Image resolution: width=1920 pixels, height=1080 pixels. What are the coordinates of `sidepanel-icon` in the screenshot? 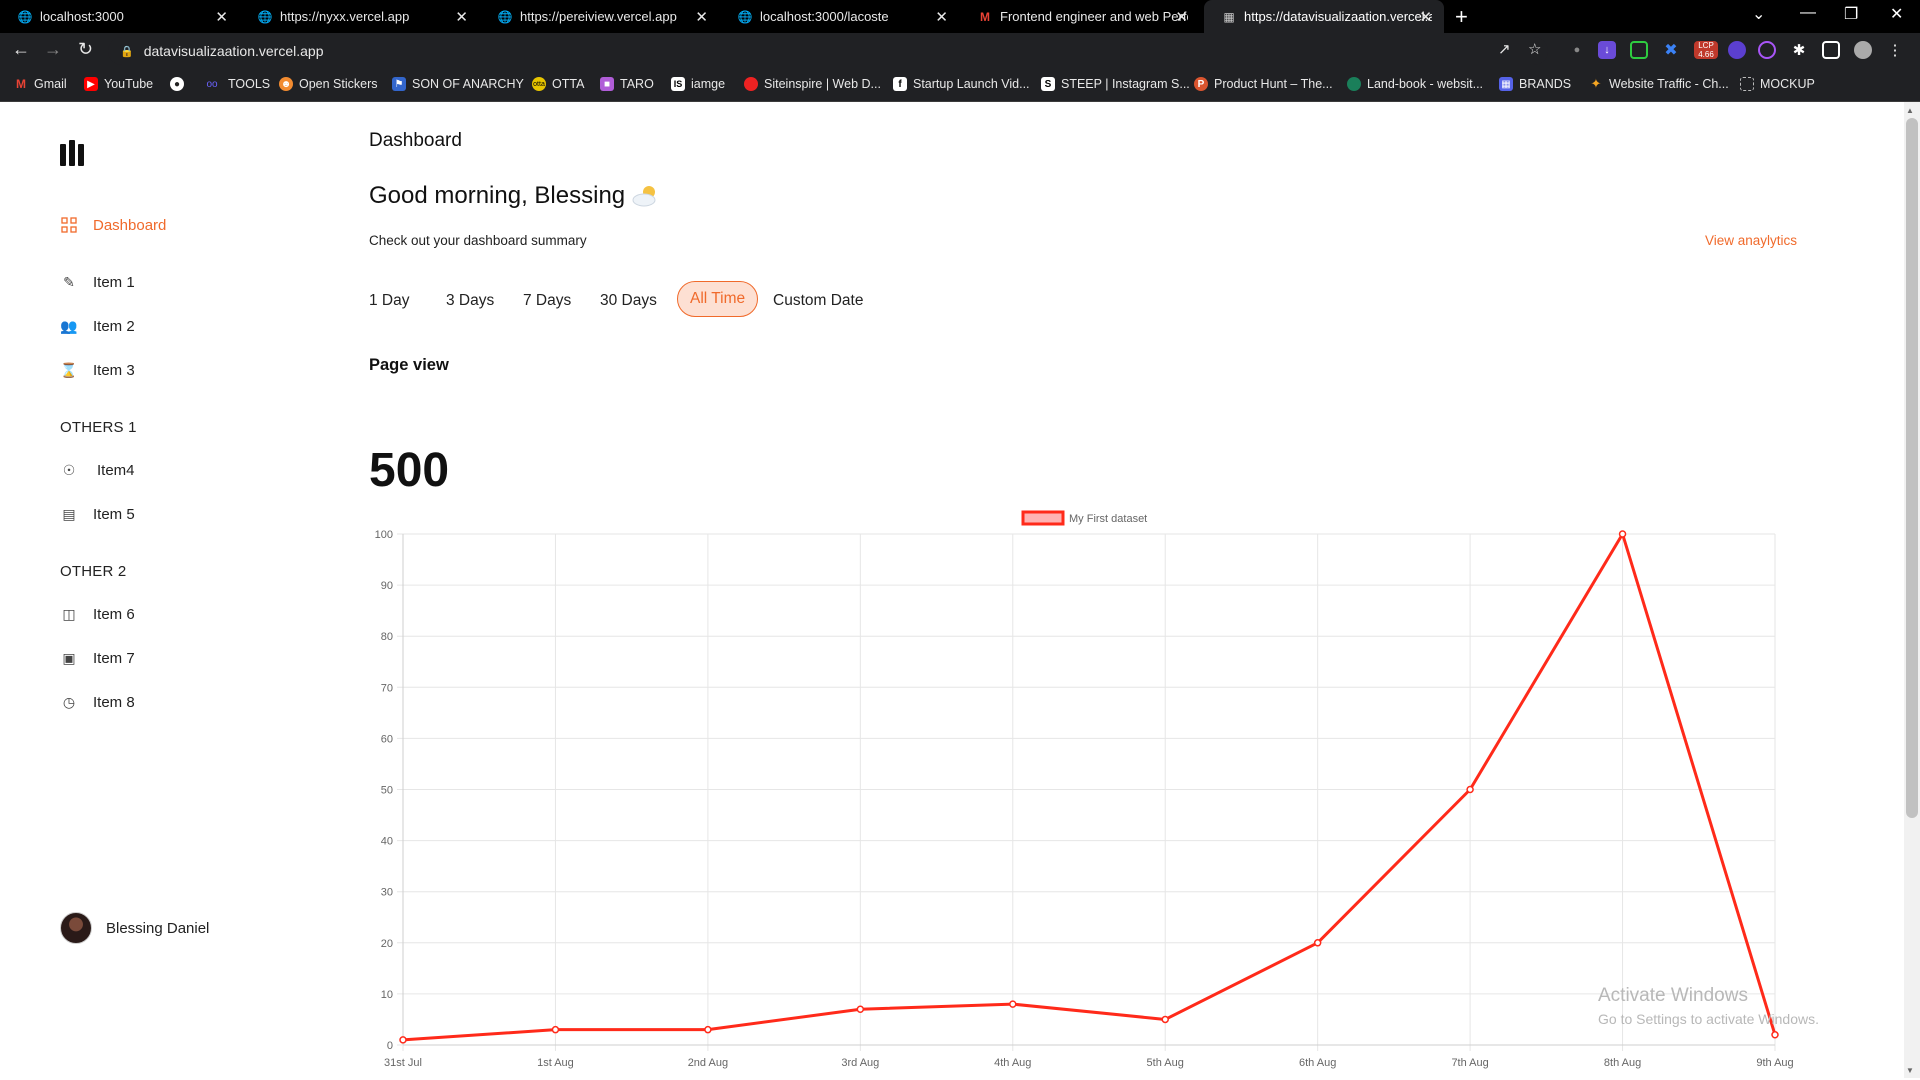 It's located at (1831, 50).